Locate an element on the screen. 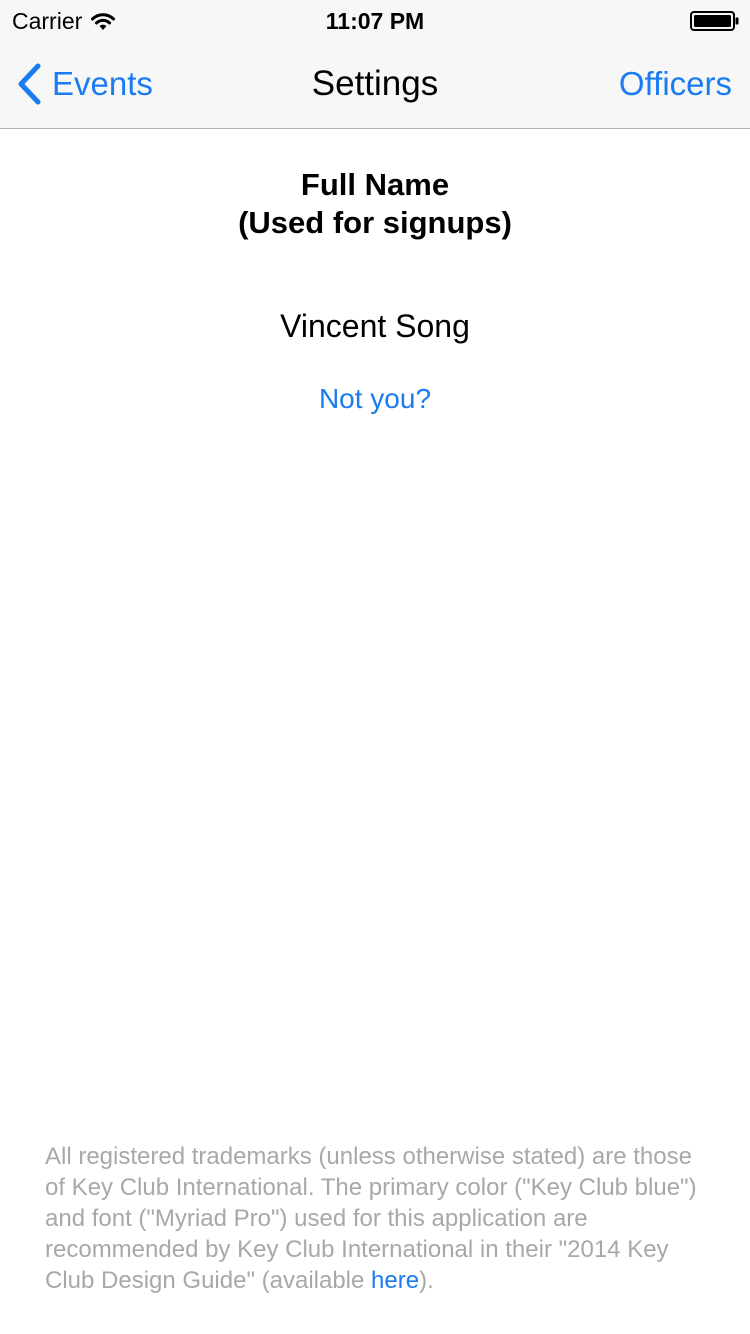 The width and height of the screenshot is (750, 1334). user-full-name: Vincent Song is located at coordinates (375, 326).